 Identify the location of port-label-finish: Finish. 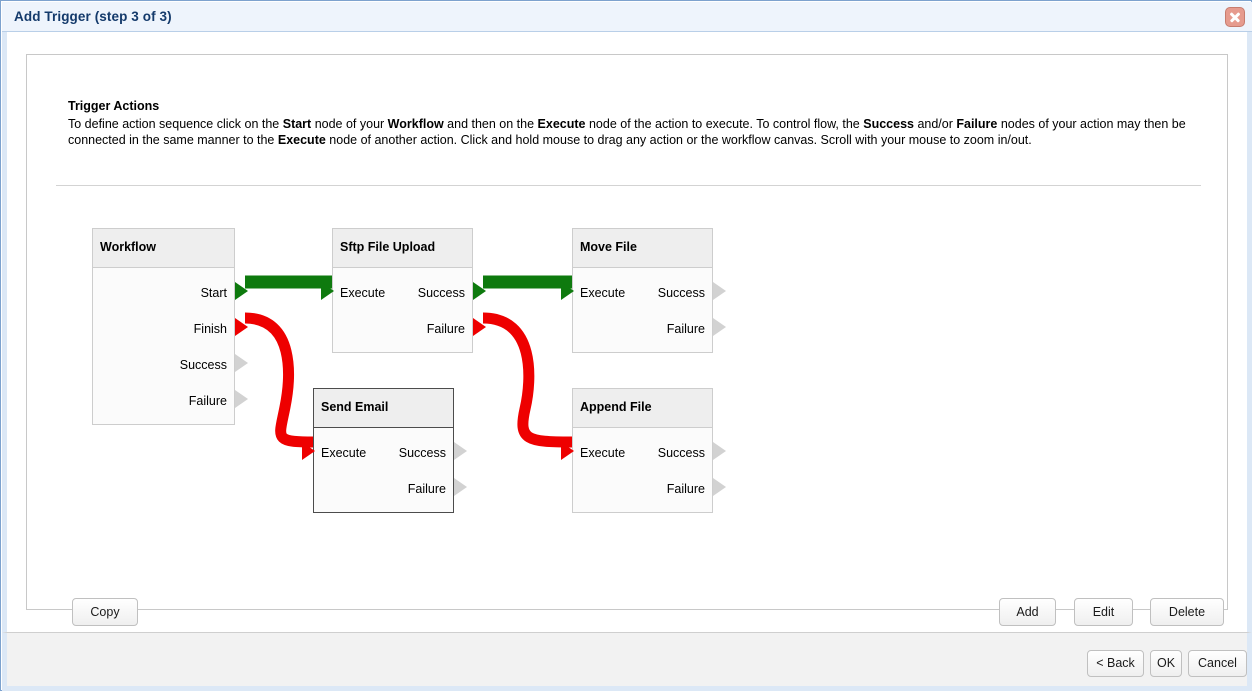
(210, 329).